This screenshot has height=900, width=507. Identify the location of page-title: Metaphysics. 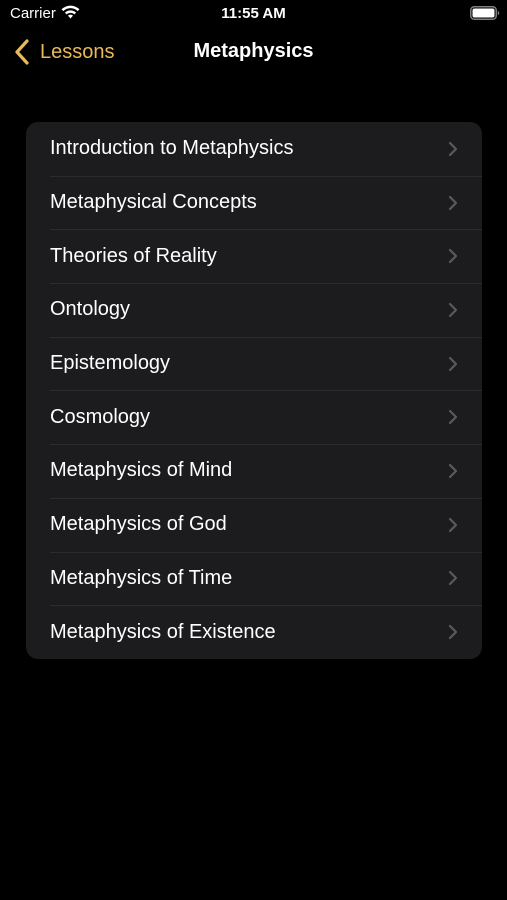
(253, 51).